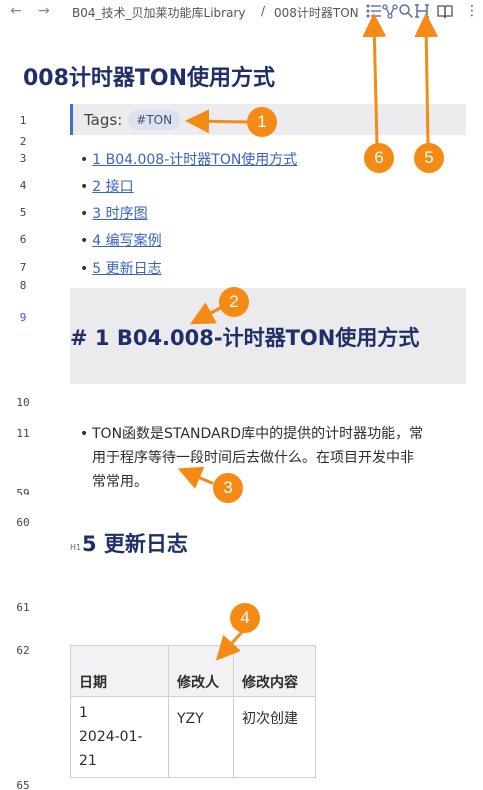  What do you see at coordinates (472, 11) in the screenshot?
I see `more-icon: ⋮` at bounding box center [472, 11].